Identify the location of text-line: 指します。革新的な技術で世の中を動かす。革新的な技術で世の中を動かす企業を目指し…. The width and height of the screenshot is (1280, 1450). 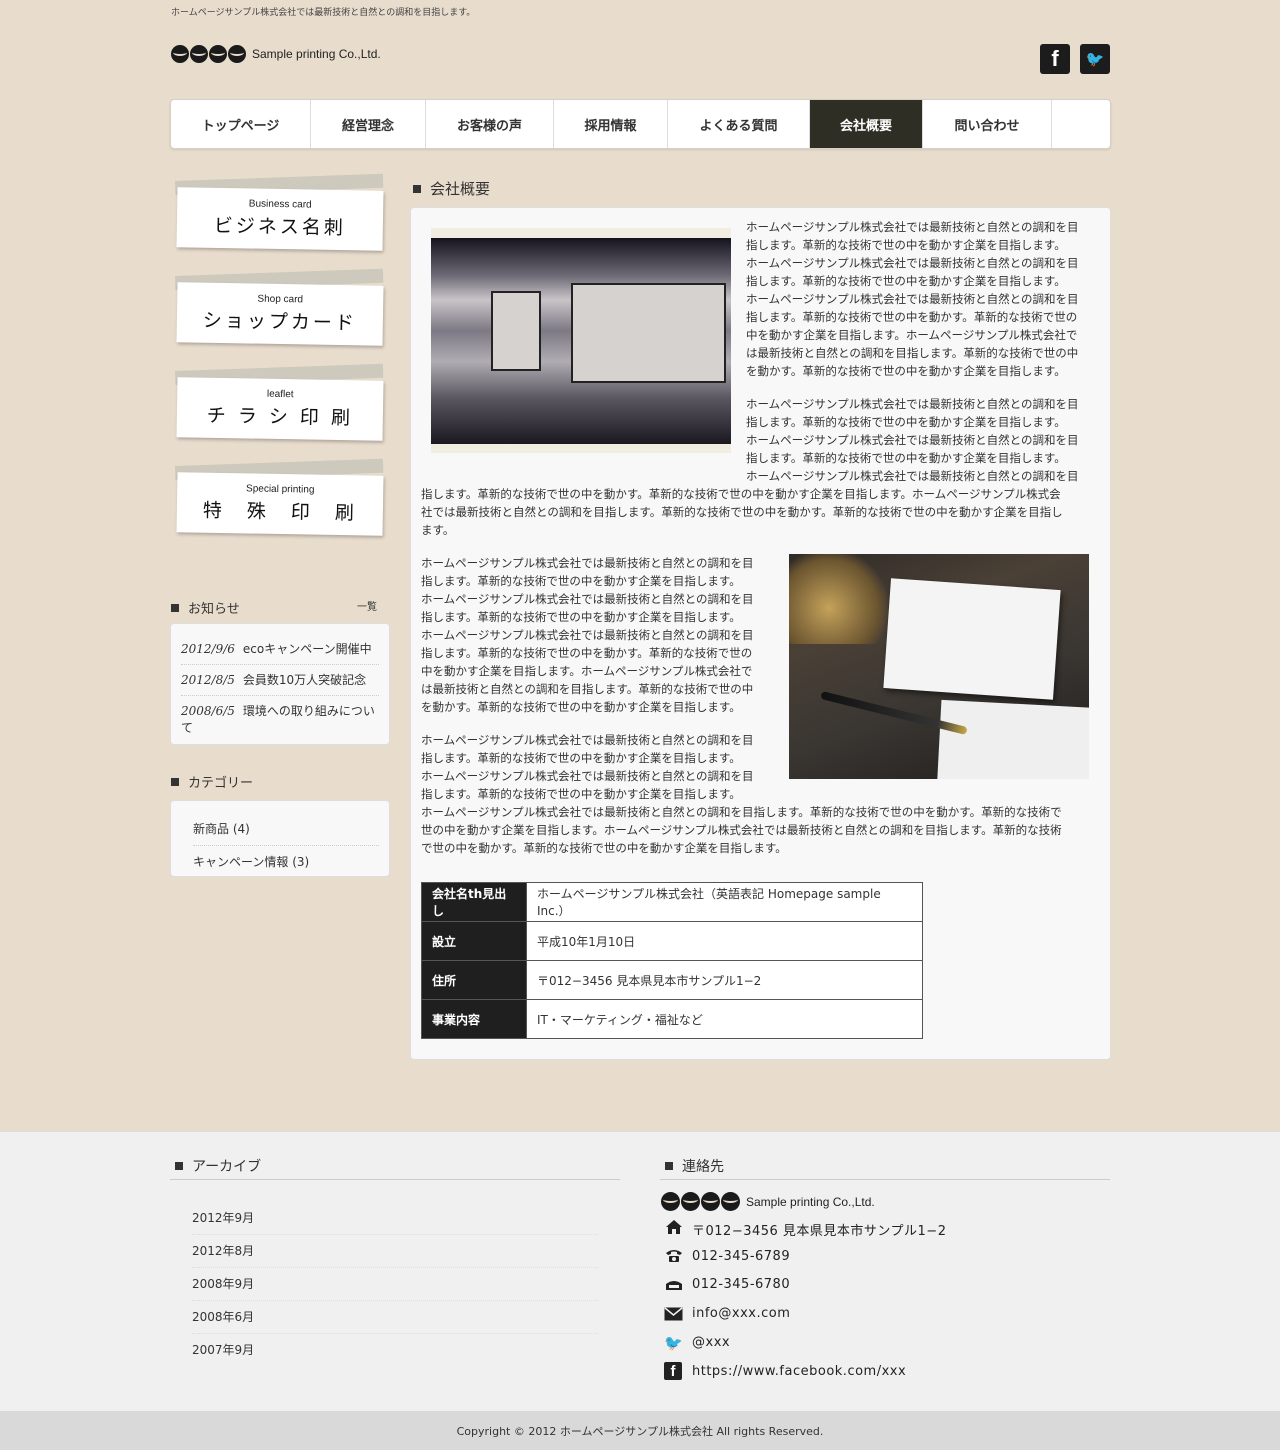
(741, 494).